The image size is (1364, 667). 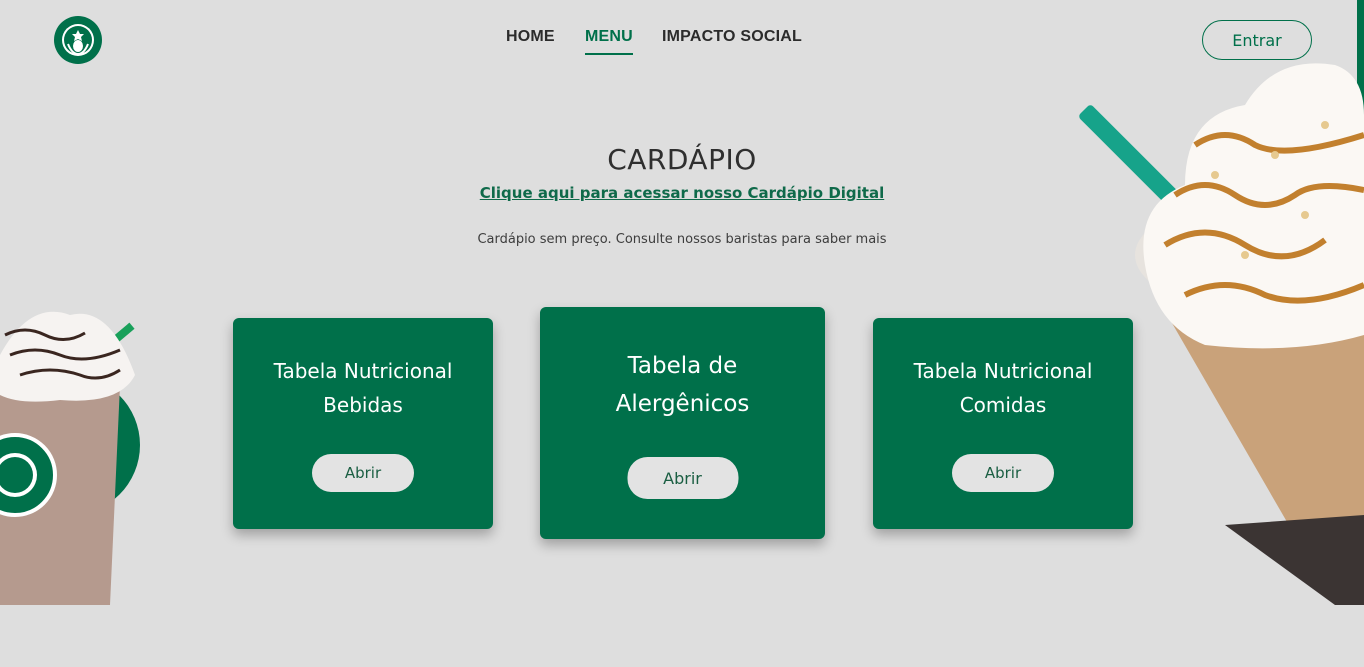 I want to click on open-bebidas-button: Abrir, so click(x=363, y=473).